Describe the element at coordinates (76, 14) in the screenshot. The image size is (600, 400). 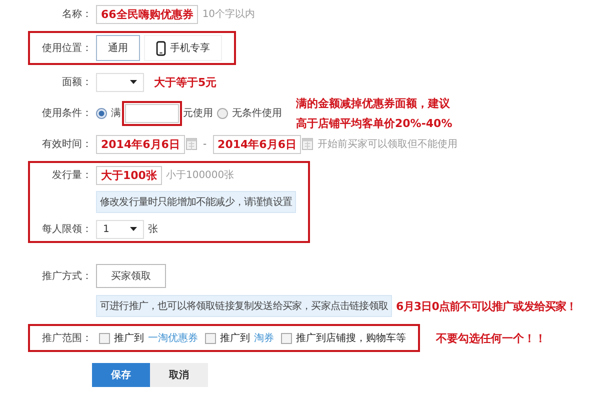
I see `field-label: 名称：` at that location.